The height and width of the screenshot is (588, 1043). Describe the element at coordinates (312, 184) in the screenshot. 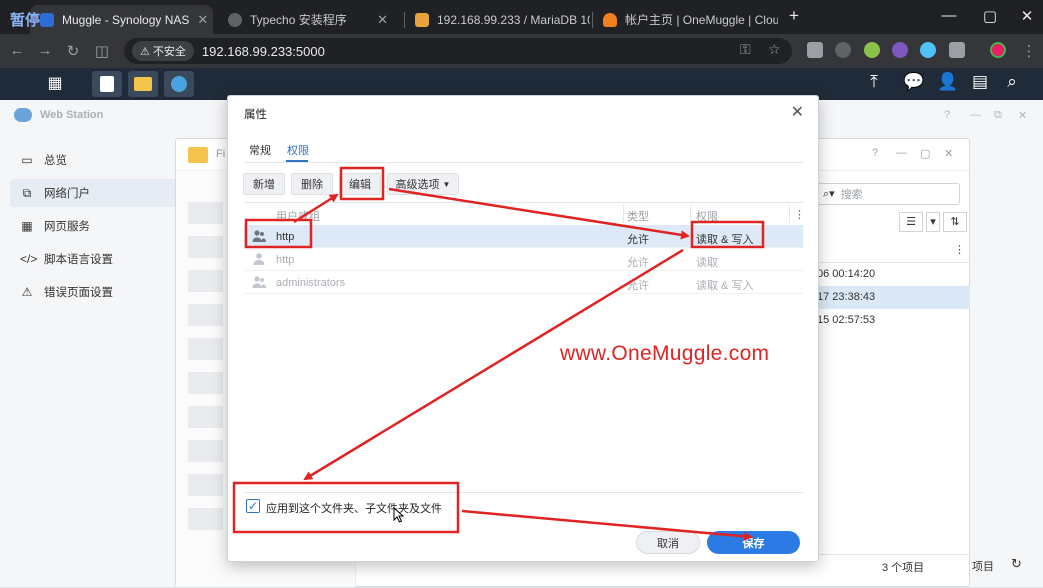

I see `delete-button: 删除` at that location.